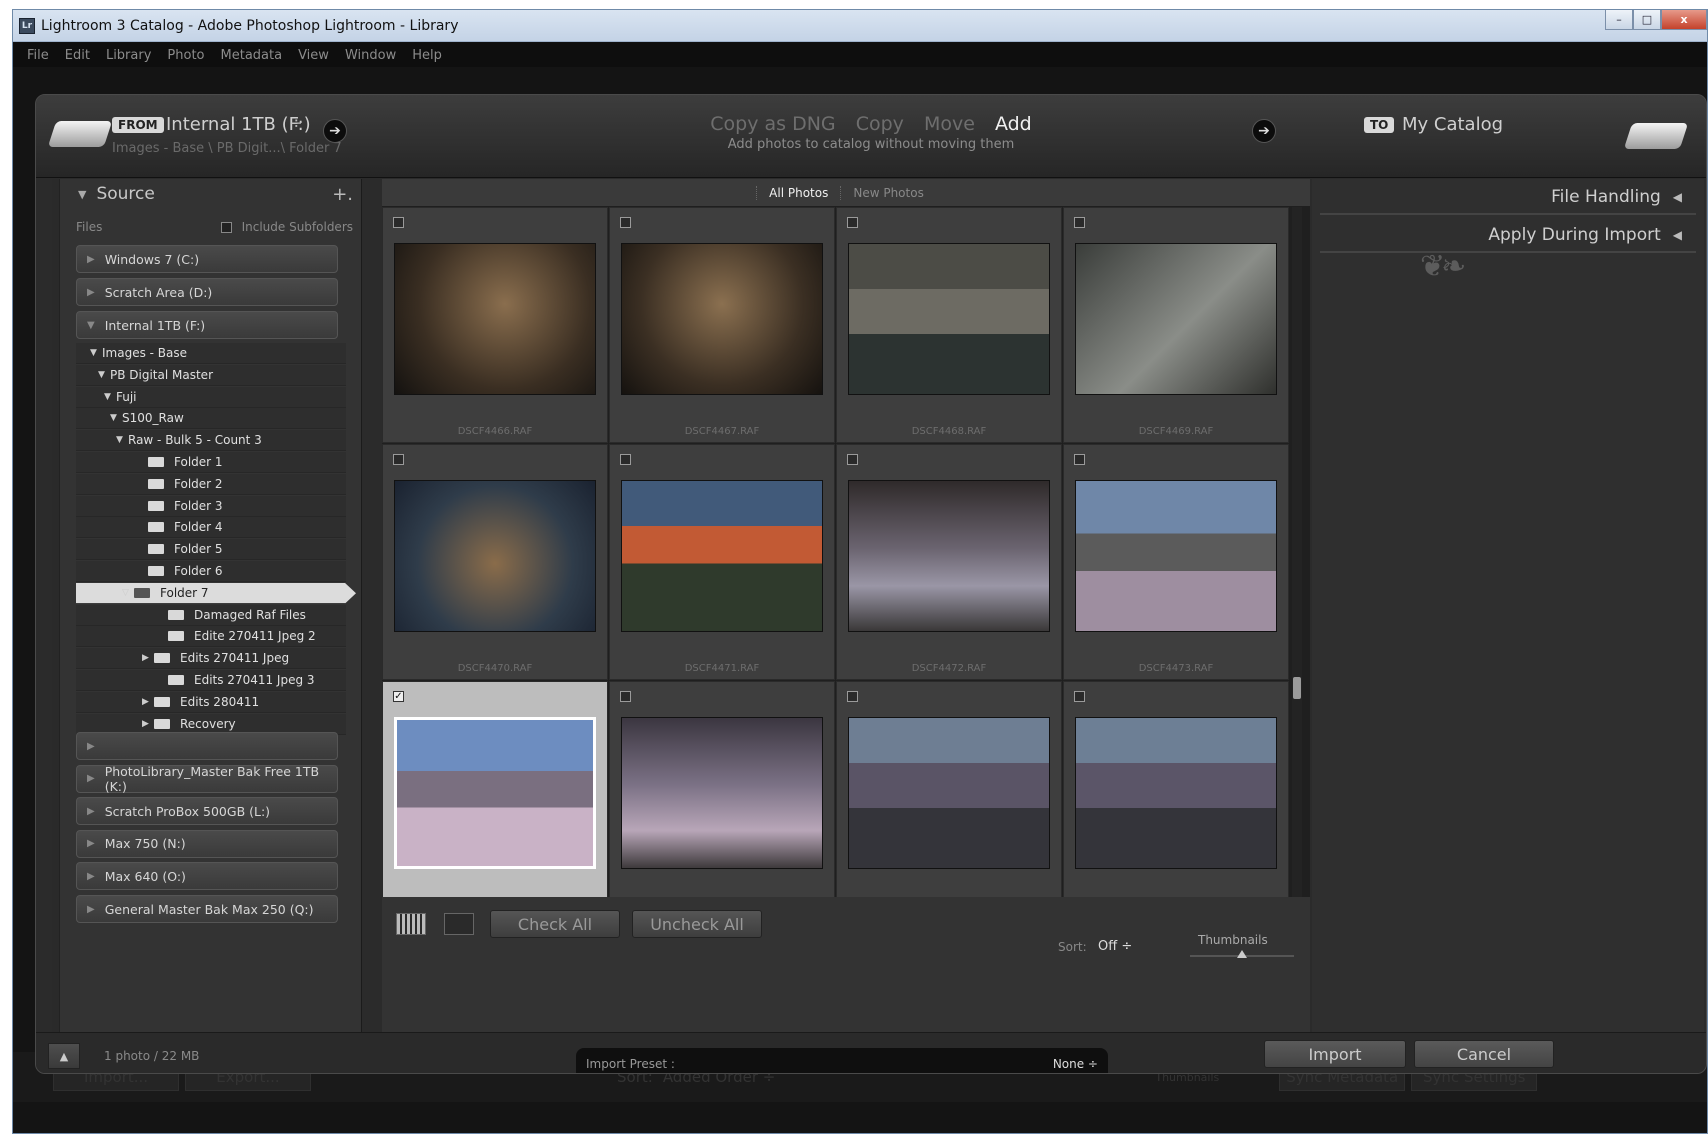 This screenshot has width=1708, height=1134. I want to click on collapse-up-button: ▲, so click(64, 1056).